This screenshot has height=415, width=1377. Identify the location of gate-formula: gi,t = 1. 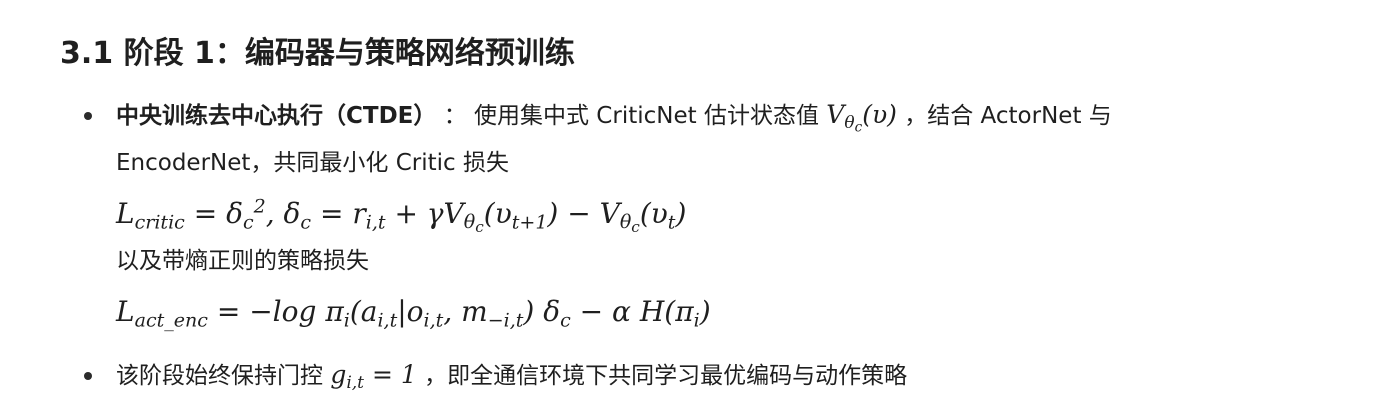
(373, 376).